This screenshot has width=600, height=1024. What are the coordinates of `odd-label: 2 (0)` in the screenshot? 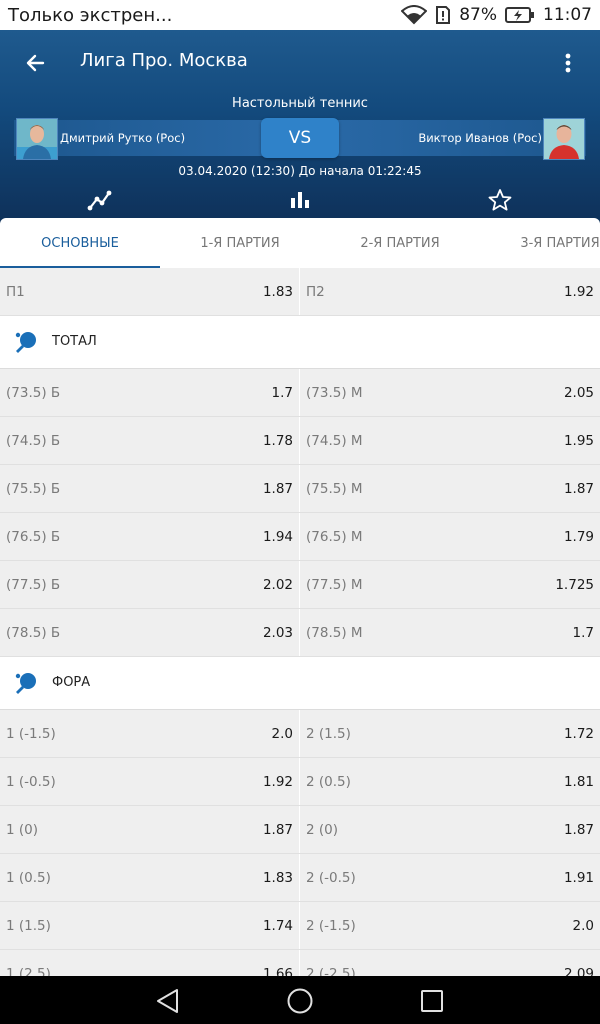 It's located at (322, 830).